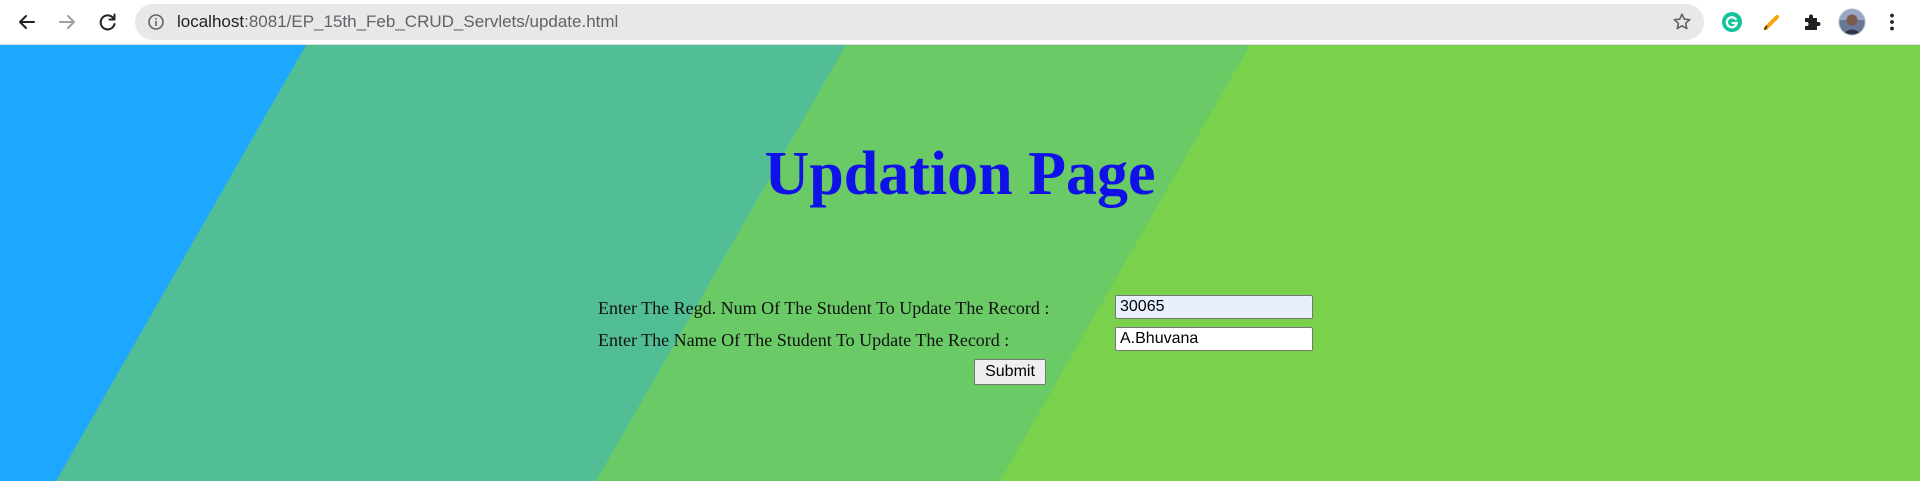 Image resolution: width=1920 pixels, height=481 pixels. What do you see at coordinates (211, 21) in the screenshot?
I see `url-host: localhost` at bounding box center [211, 21].